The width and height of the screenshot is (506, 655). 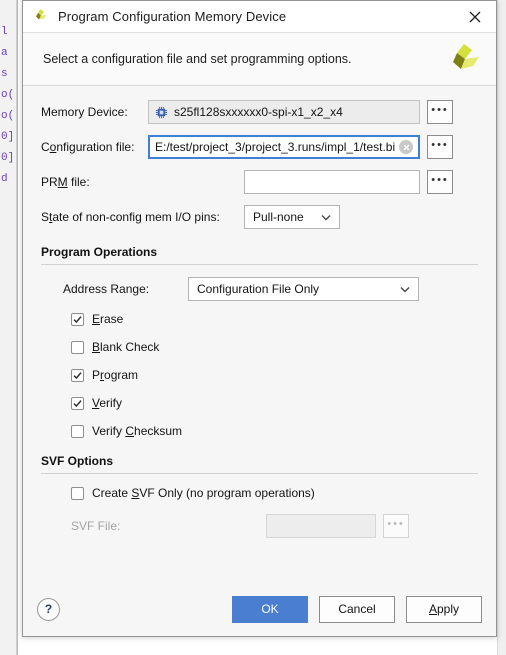 What do you see at coordinates (65, 182) in the screenshot?
I see `prm-file-label: PRM file:` at bounding box center [65, 182].